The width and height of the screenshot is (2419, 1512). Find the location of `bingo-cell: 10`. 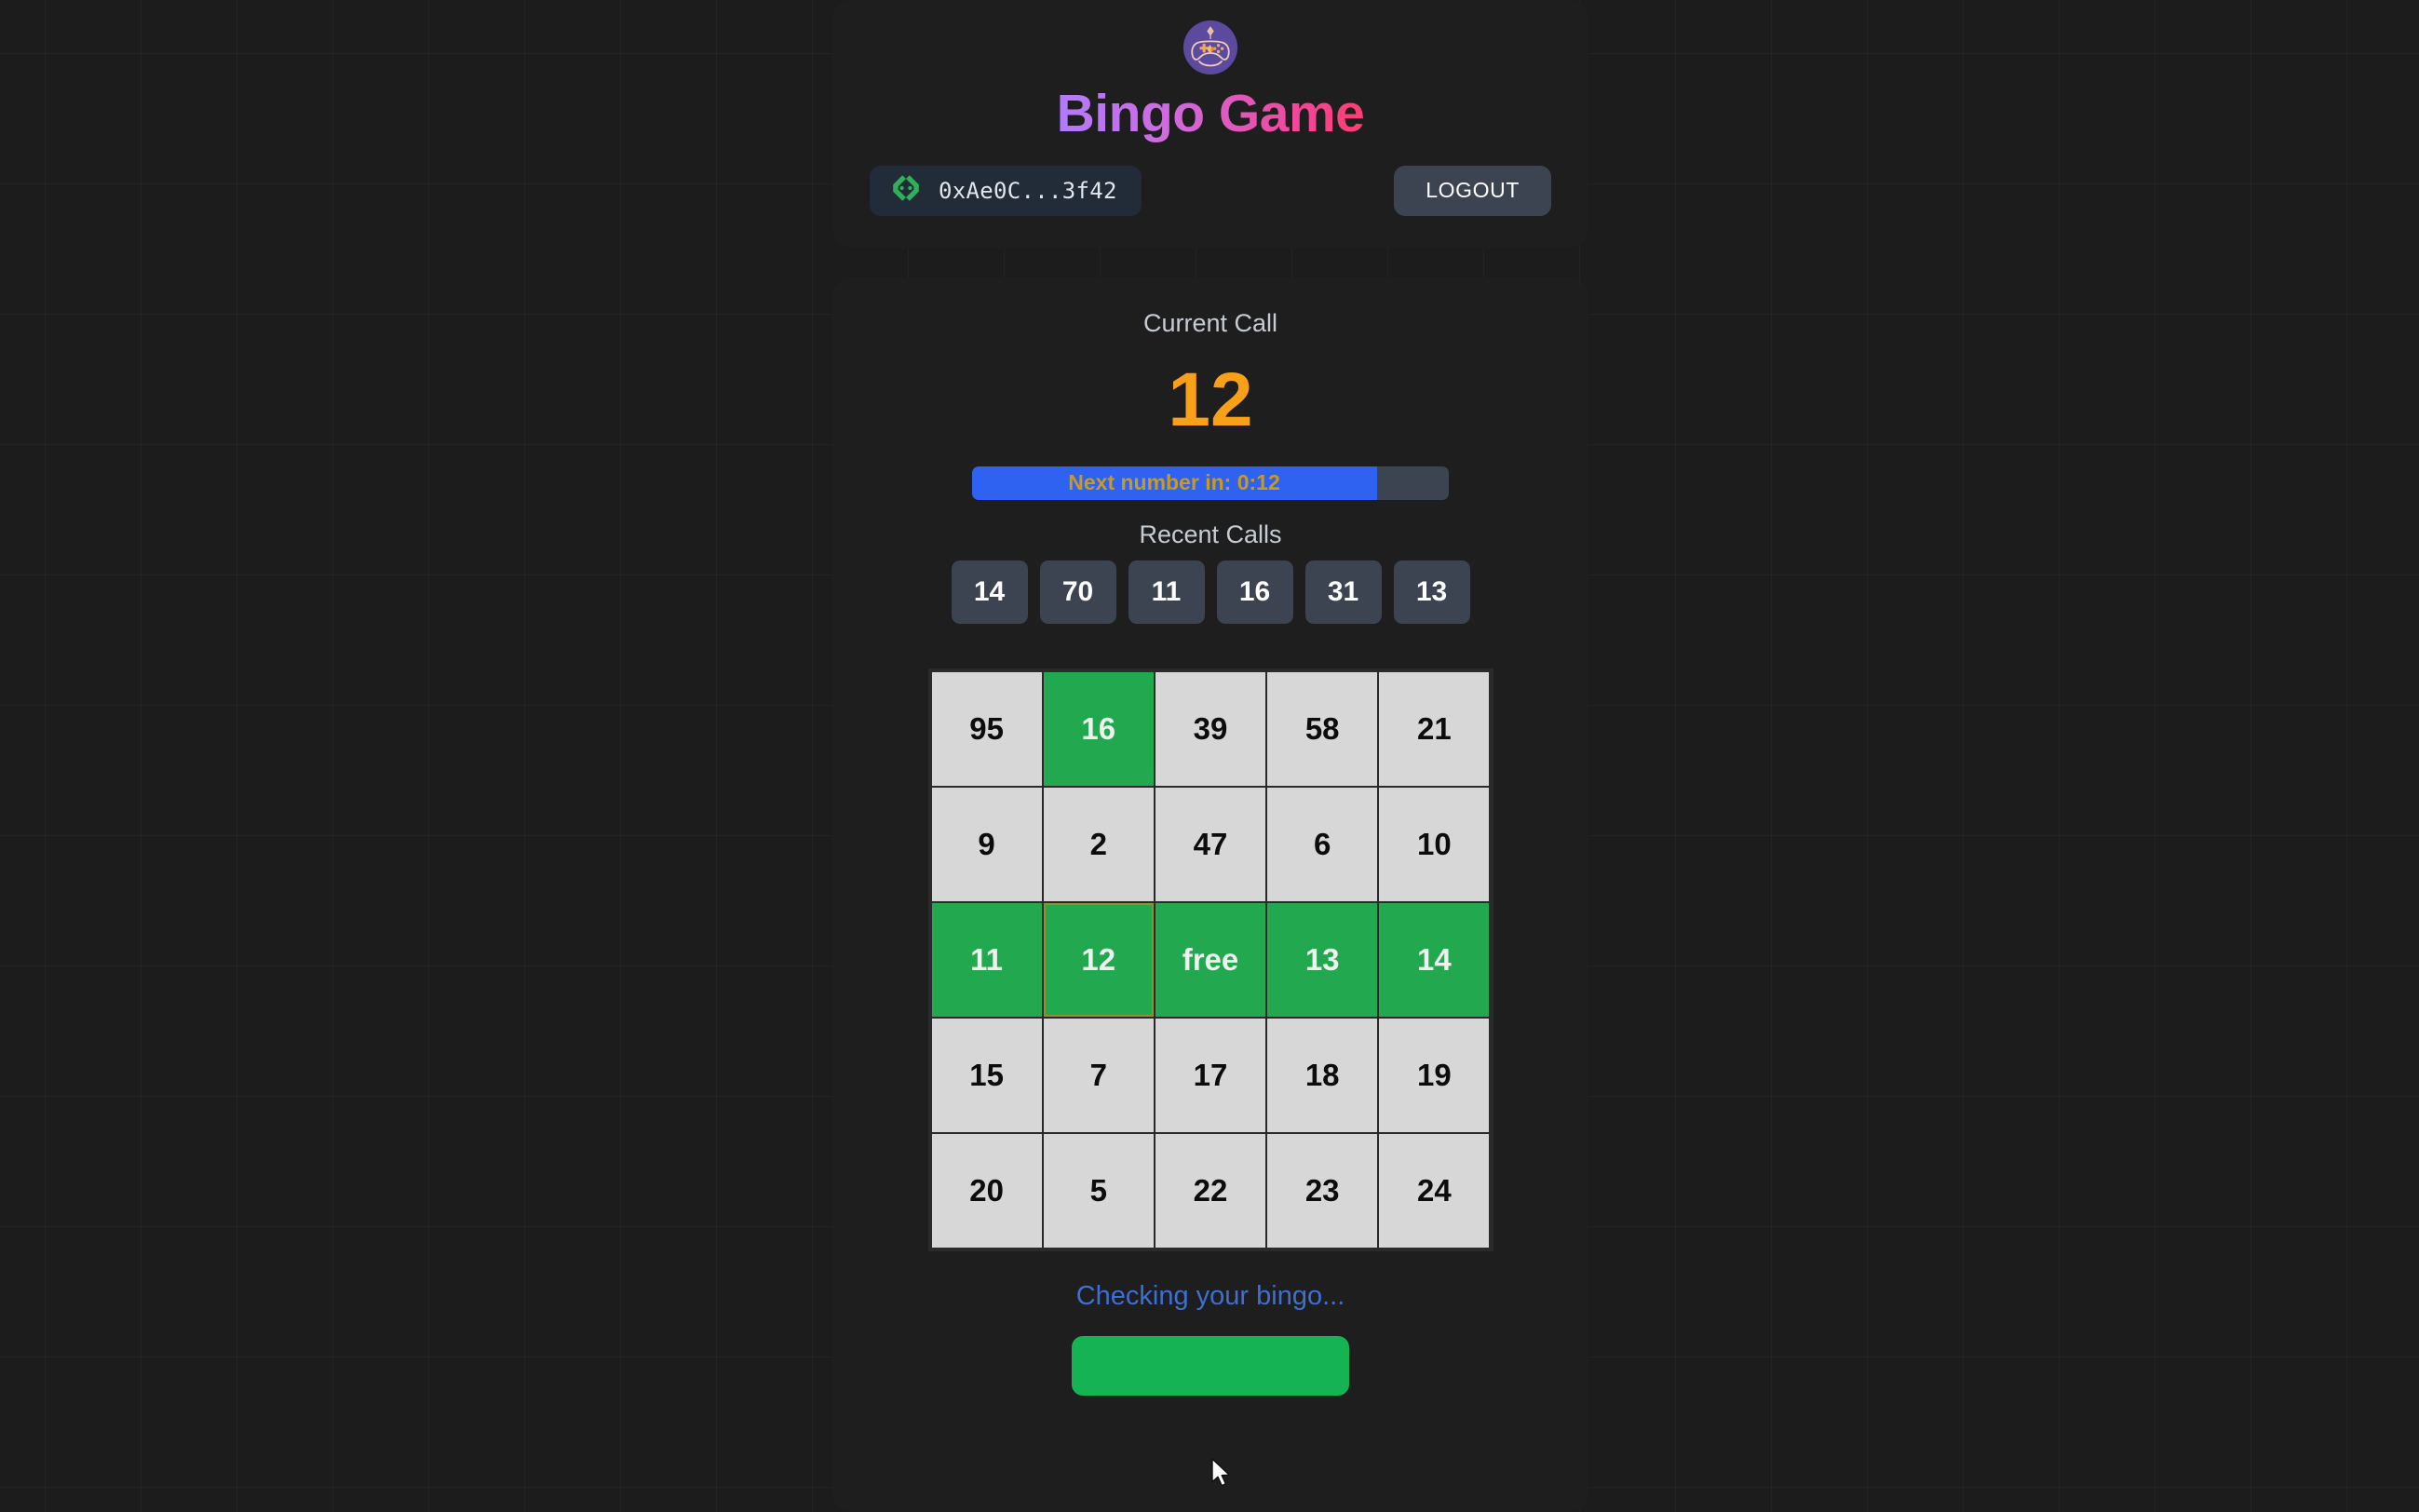

bingo-cell: 10 is located at coordinates (1434, 844).